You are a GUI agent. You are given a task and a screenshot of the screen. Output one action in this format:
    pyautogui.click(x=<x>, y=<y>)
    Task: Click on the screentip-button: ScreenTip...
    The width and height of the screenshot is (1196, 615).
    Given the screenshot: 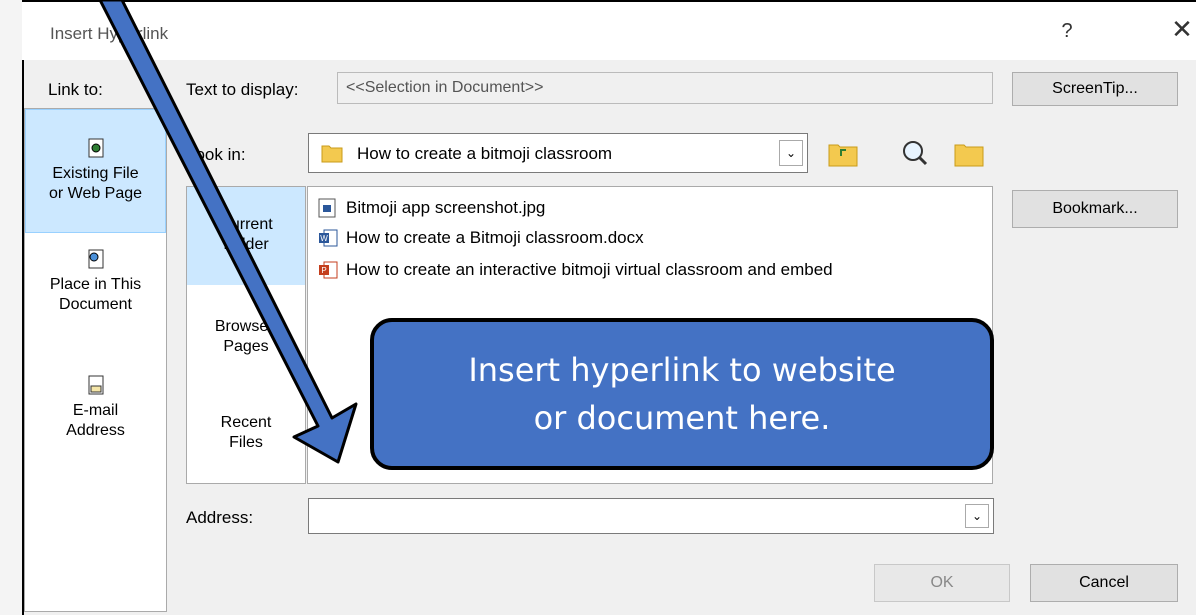 What is the action you would take?
    pyautogui.click(x=1095, y=89)
    